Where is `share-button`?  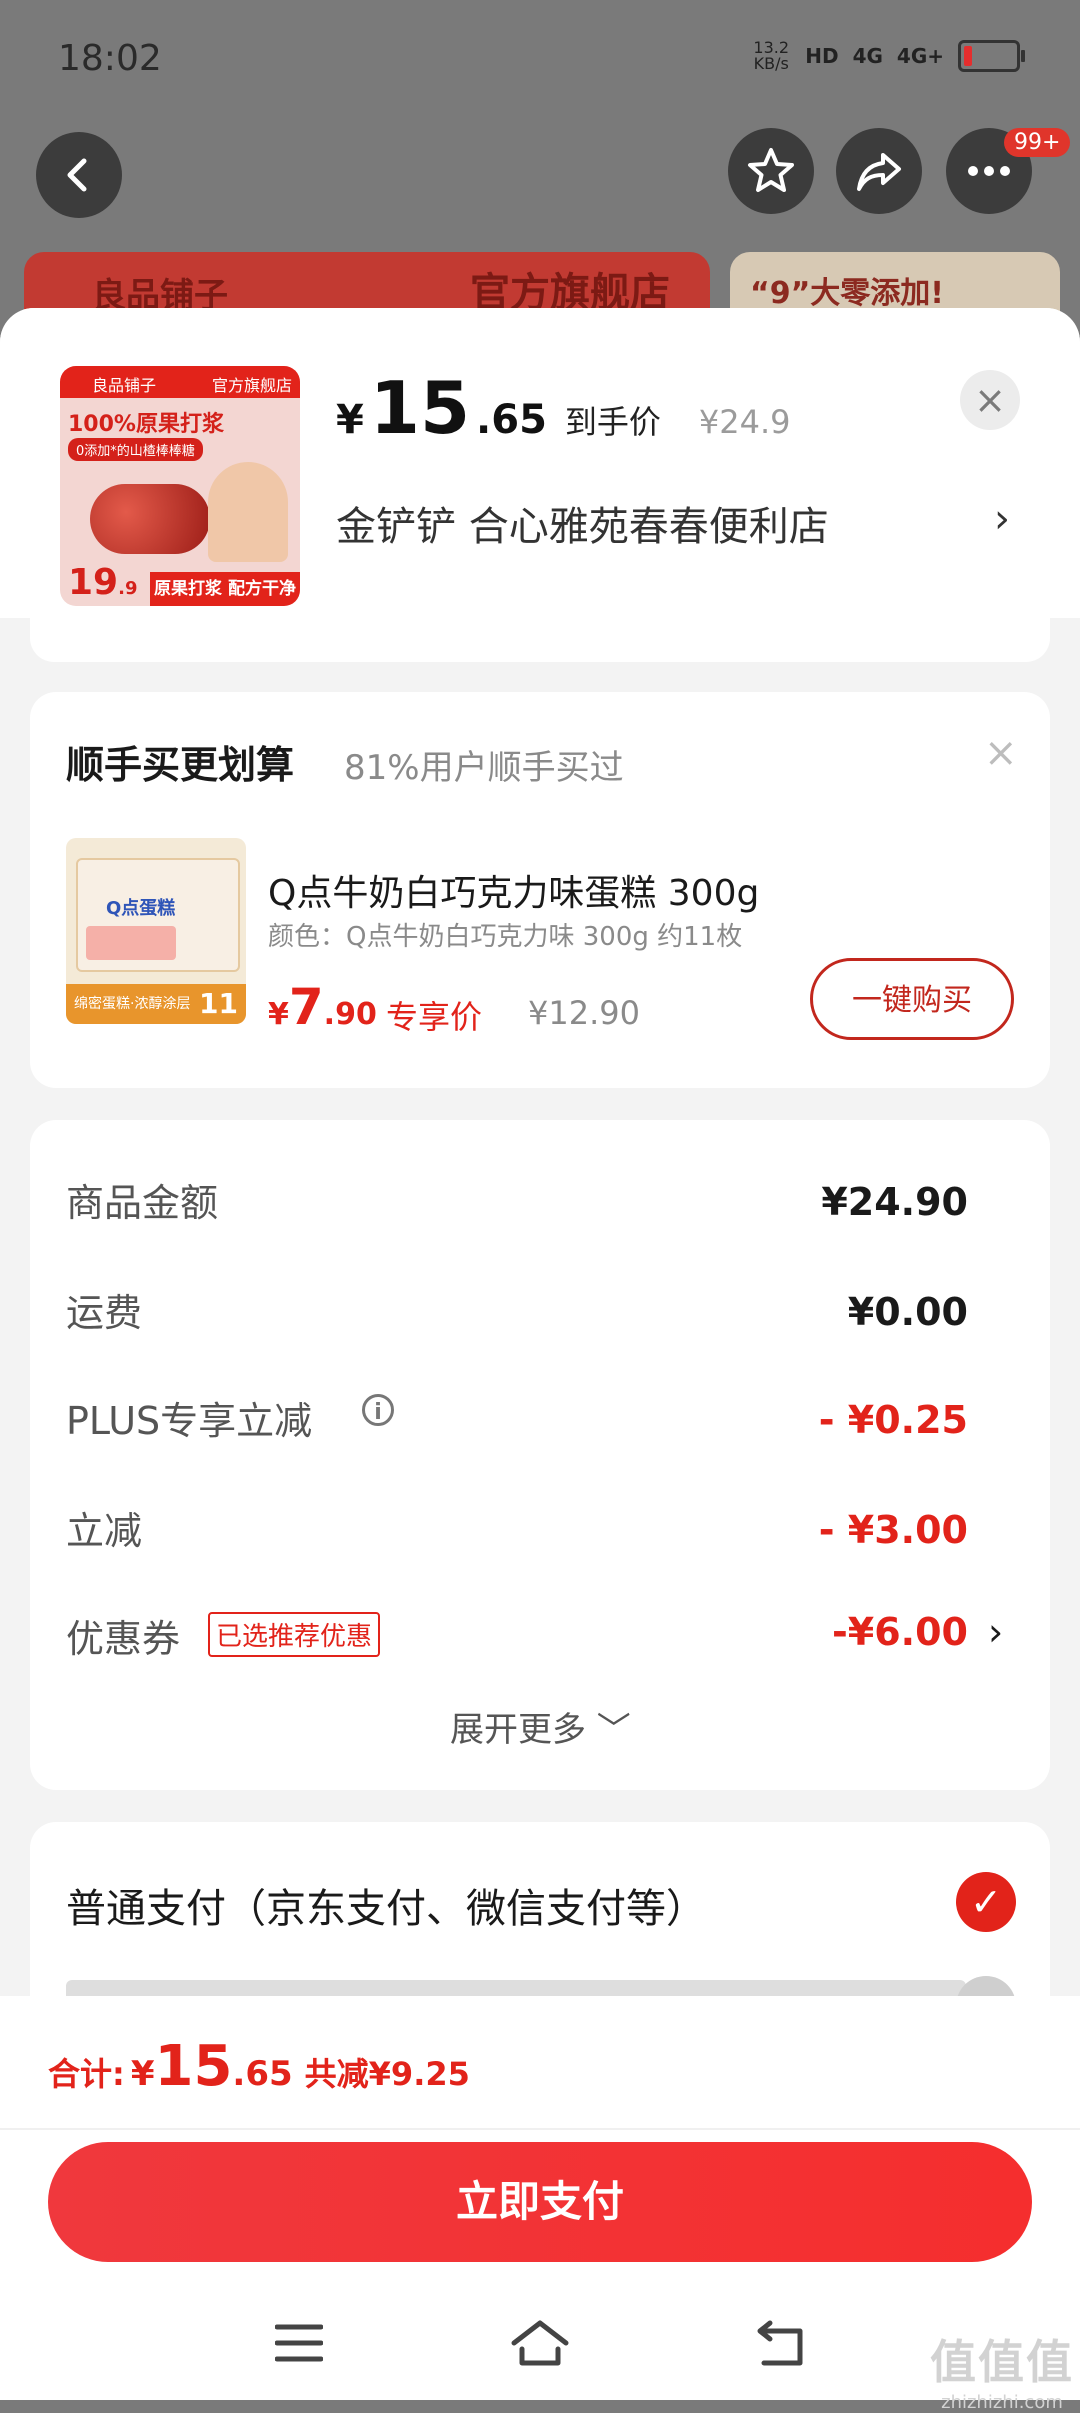 share-button is located at coordinates (879, 171).